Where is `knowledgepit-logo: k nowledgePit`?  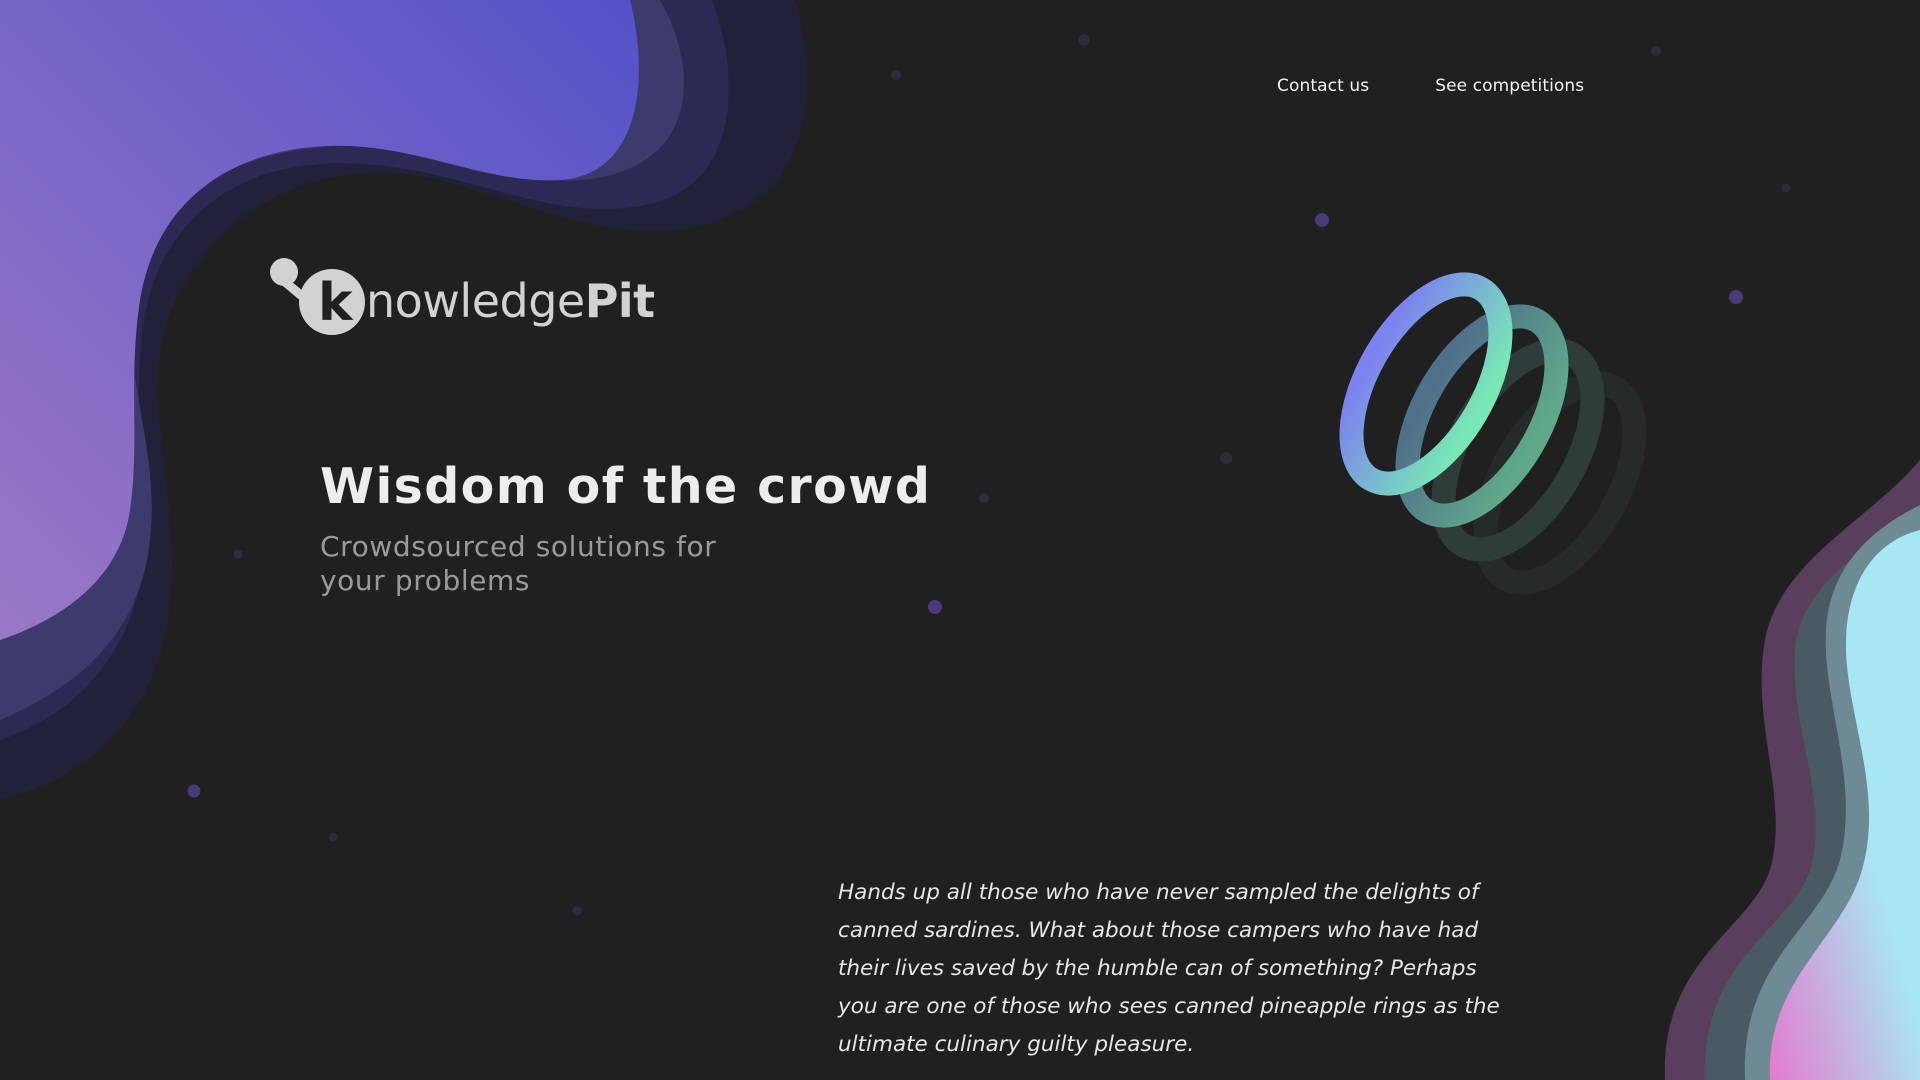 knowledgepit-logo: k nowledgePit is located at coordinates (461, 297).